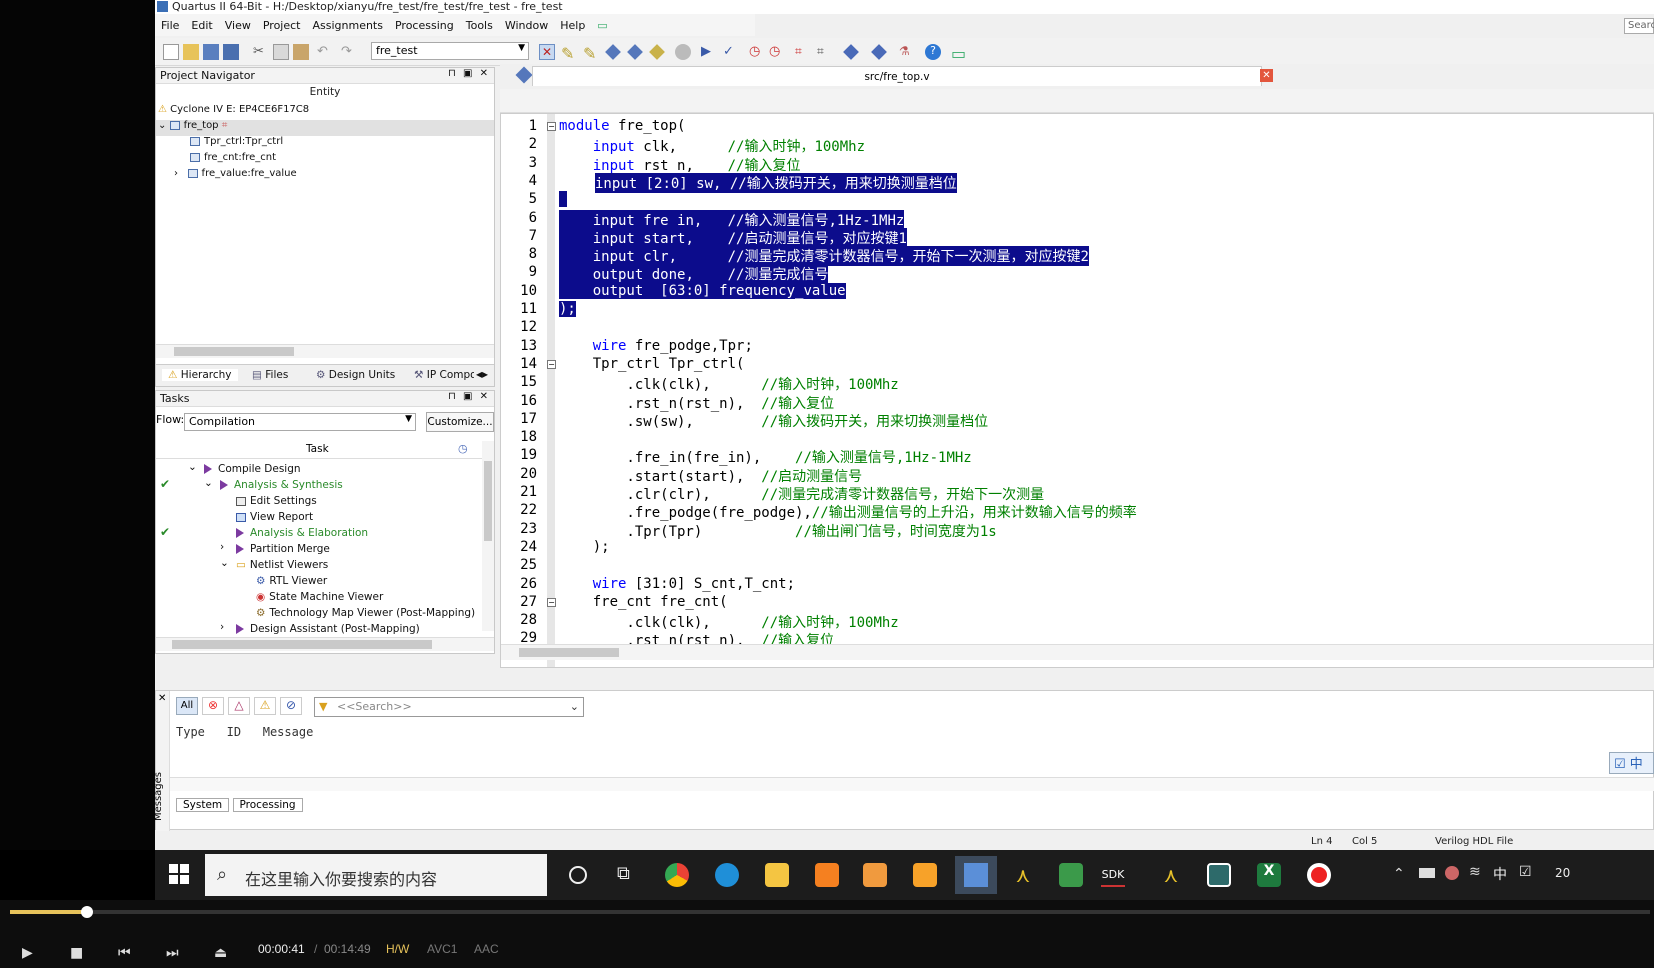 The height and width of the screenshot is (968, 1654). Describe the element at coordinates (728, 622) in the screenshot. I see `code-line: .clk(clk), //输入时钟，100Mhz` at that location.